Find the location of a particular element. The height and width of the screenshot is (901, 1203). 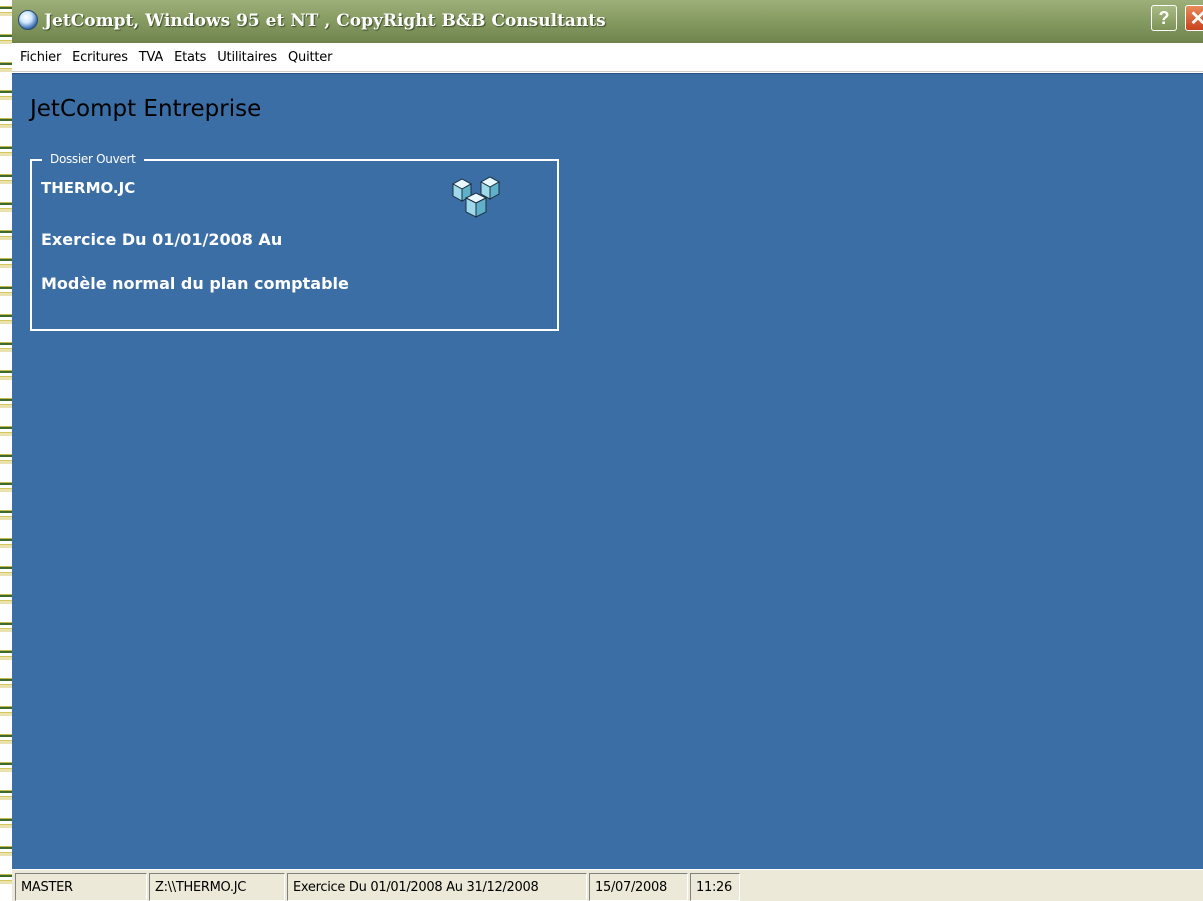

menu-utilitaires: Utilitaires is located at coordinates (247, 57).